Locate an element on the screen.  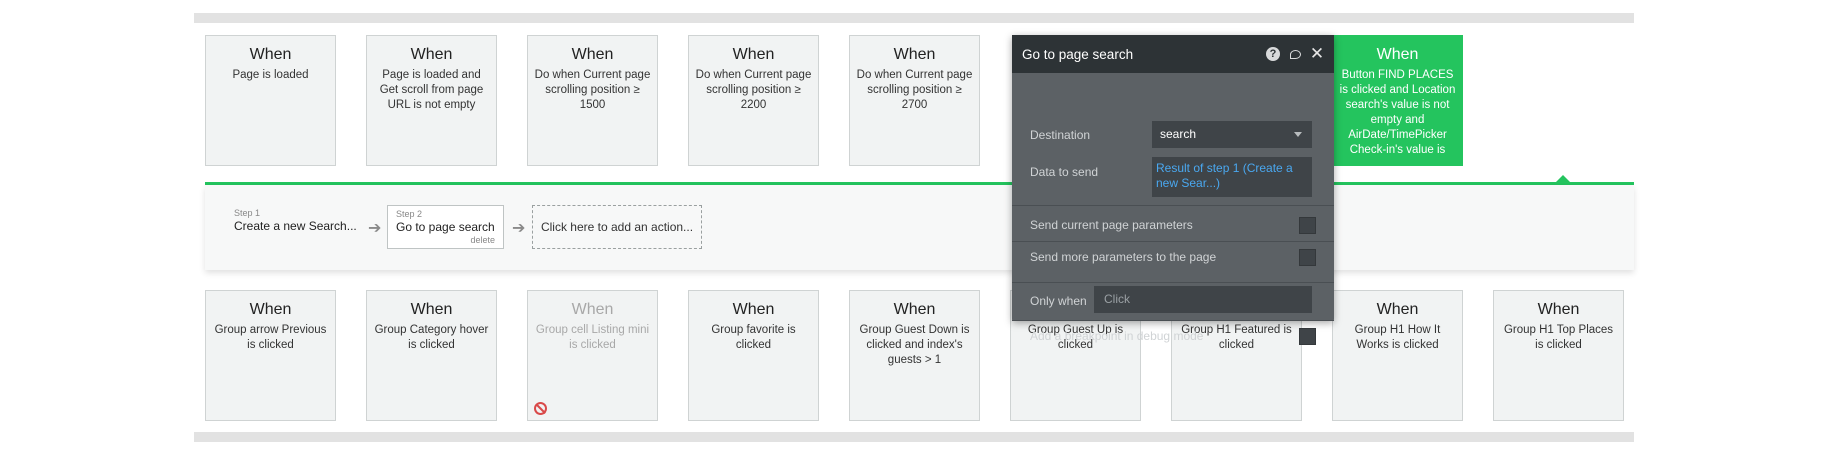
destination-value: search is located at coordinates (1178, 134).